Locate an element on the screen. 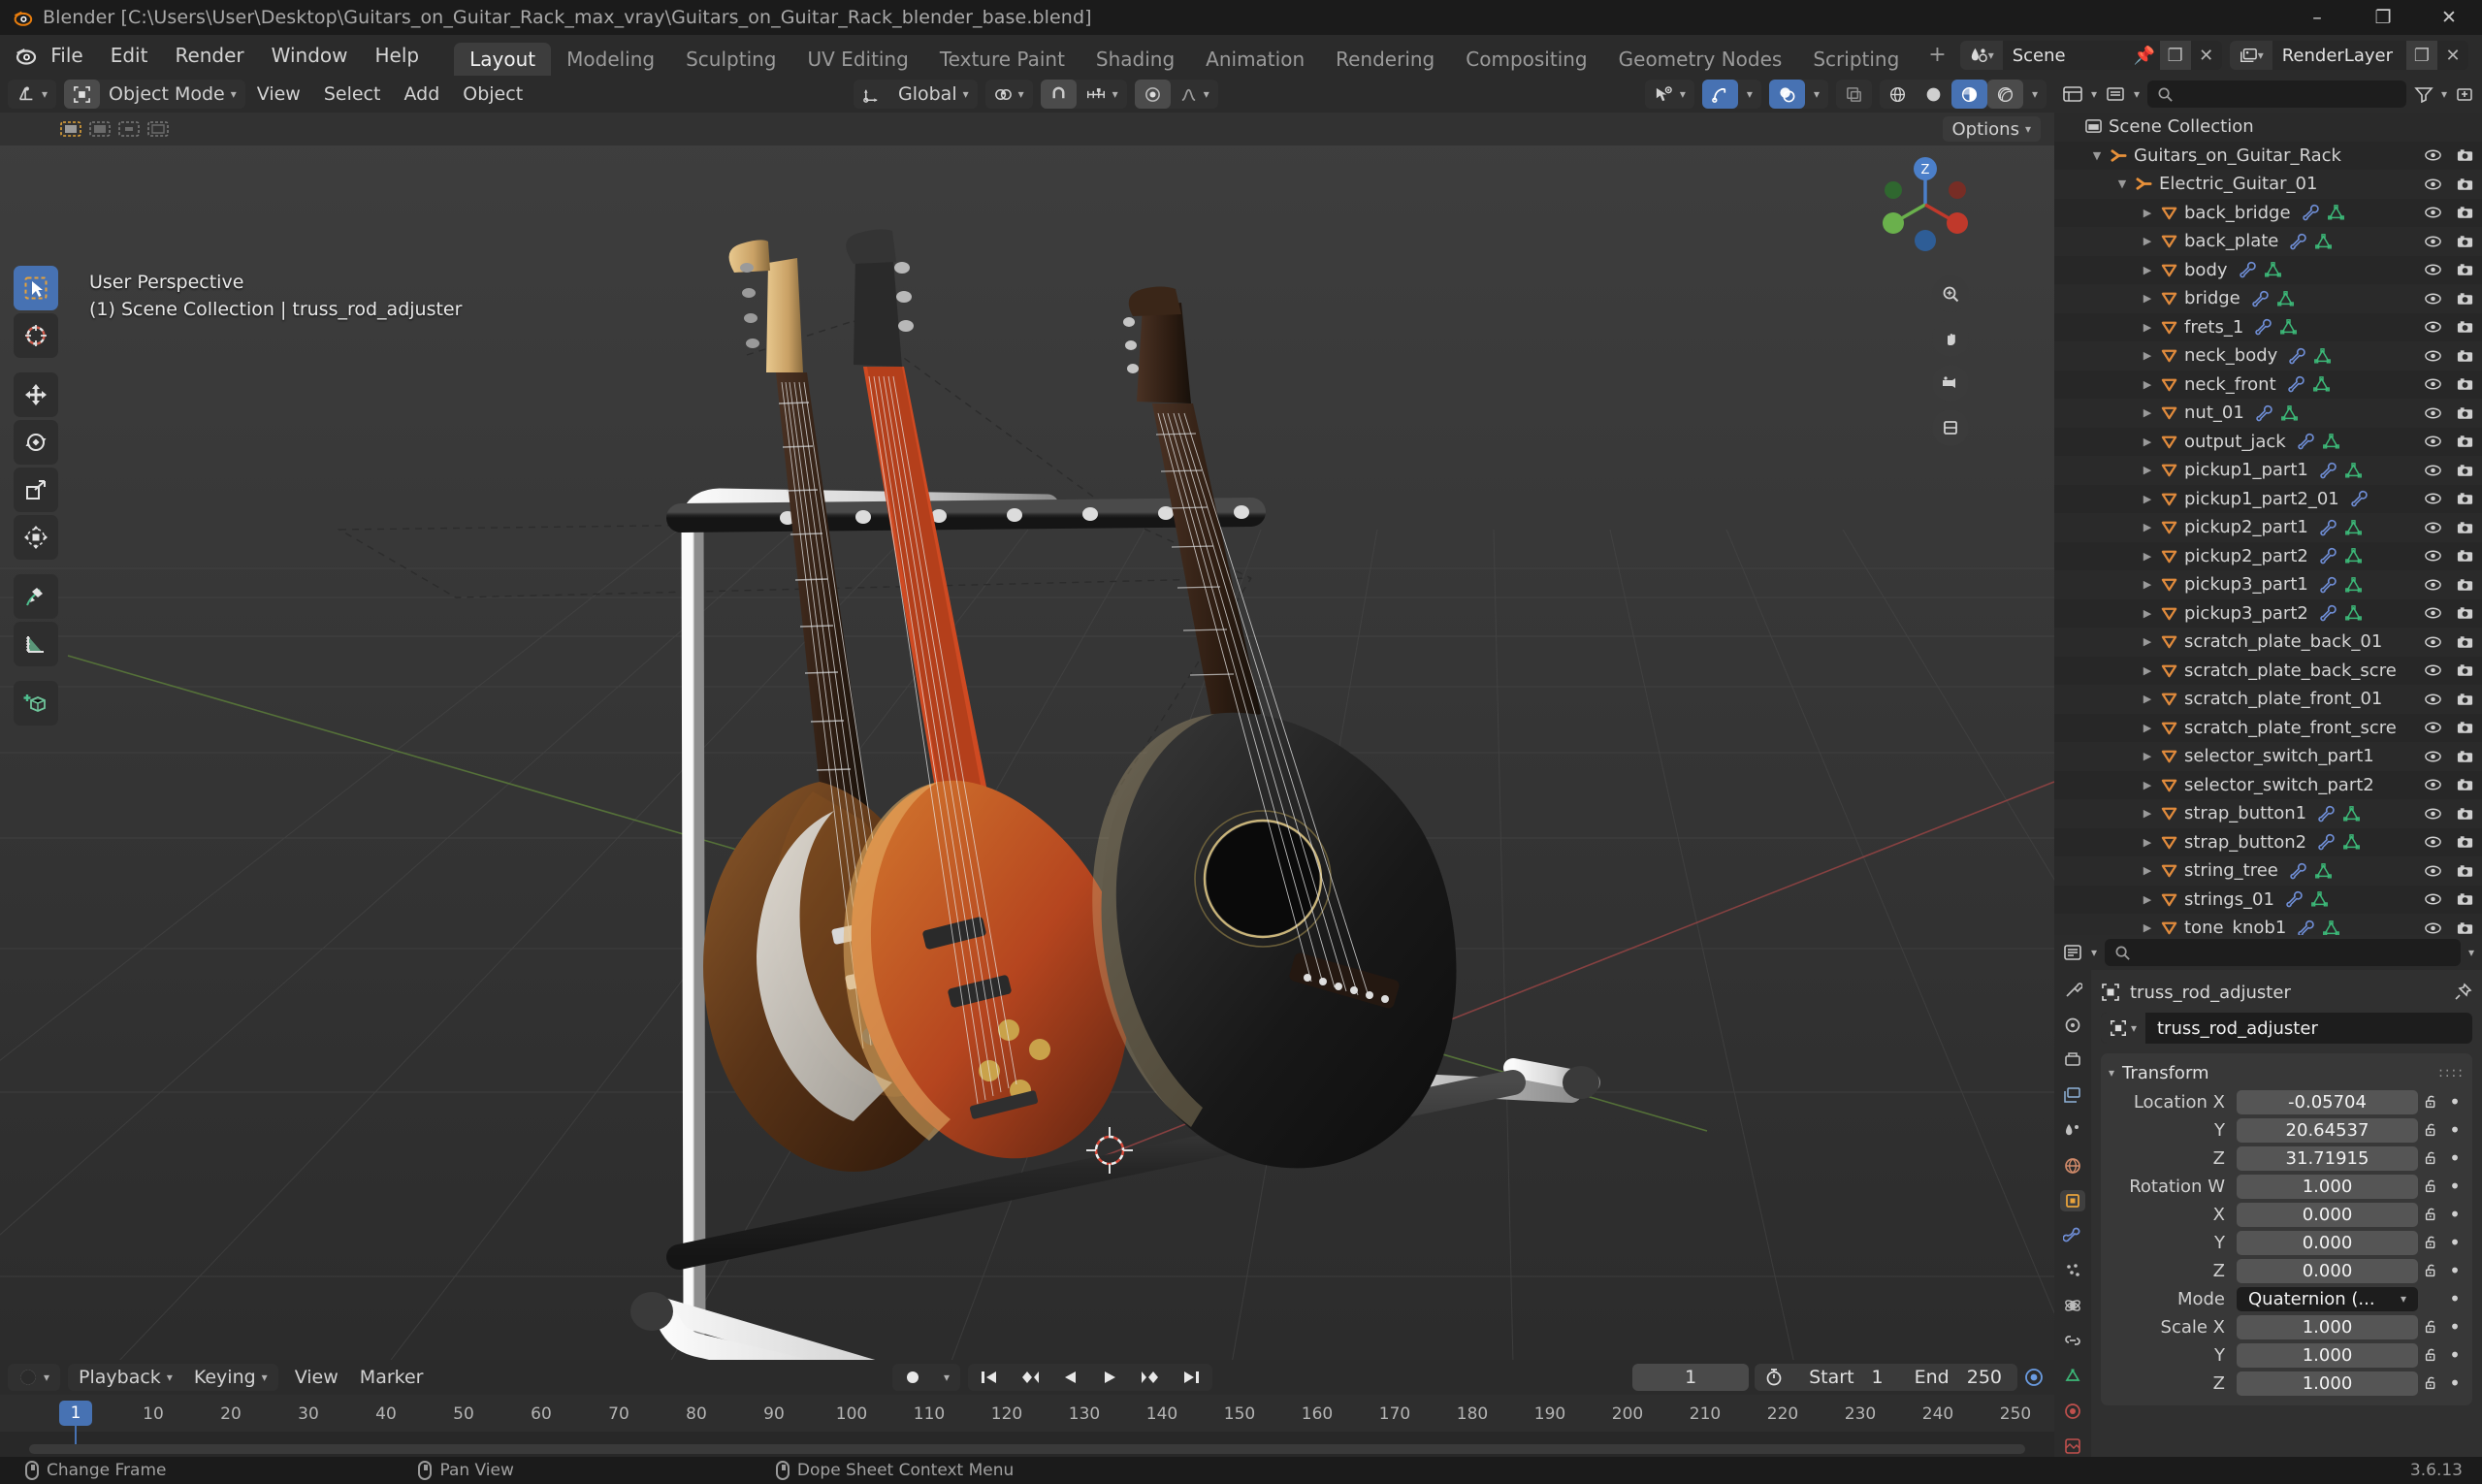 The width and height of the screenshot is (2482, 1484). properties-editor-type-icon is located at coordinates (2072, 952).